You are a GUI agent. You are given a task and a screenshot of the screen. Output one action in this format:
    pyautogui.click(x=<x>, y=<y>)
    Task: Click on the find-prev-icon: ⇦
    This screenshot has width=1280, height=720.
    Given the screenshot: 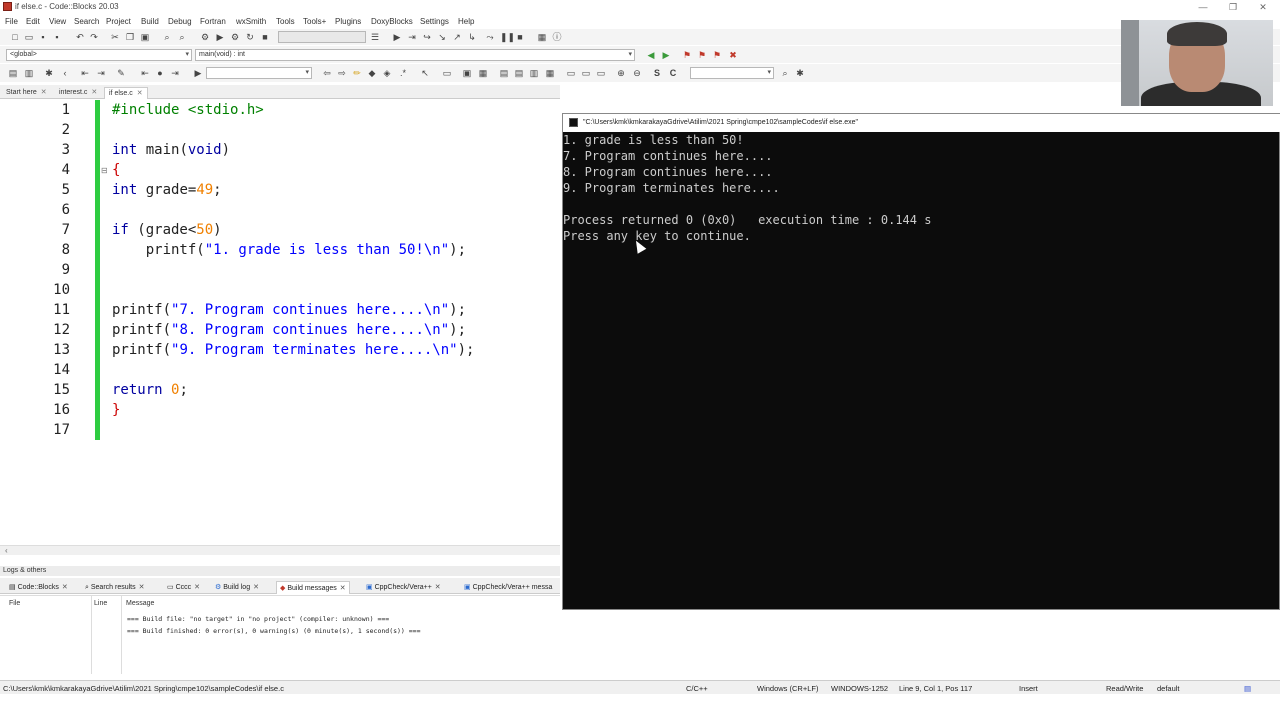 What is the action you would take?
    pyautogui.click(x=327, y=73)
    